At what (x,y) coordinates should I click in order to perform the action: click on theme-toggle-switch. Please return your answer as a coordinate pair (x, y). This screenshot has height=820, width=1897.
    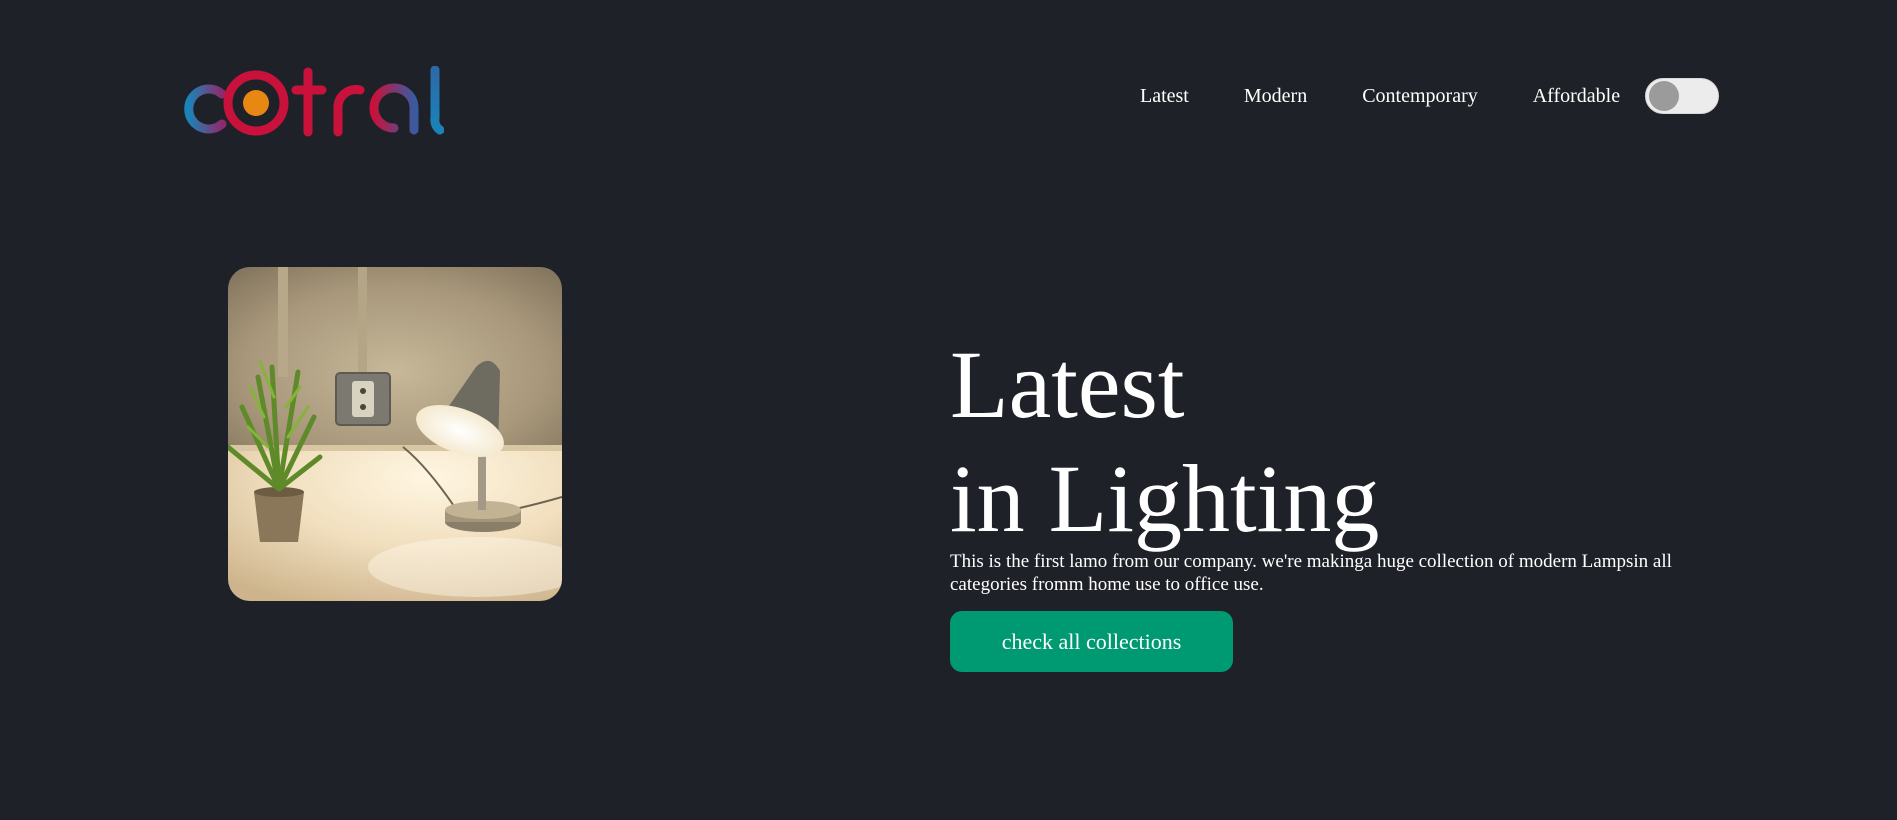
    Looking at the image, I should click on (1682, 96).